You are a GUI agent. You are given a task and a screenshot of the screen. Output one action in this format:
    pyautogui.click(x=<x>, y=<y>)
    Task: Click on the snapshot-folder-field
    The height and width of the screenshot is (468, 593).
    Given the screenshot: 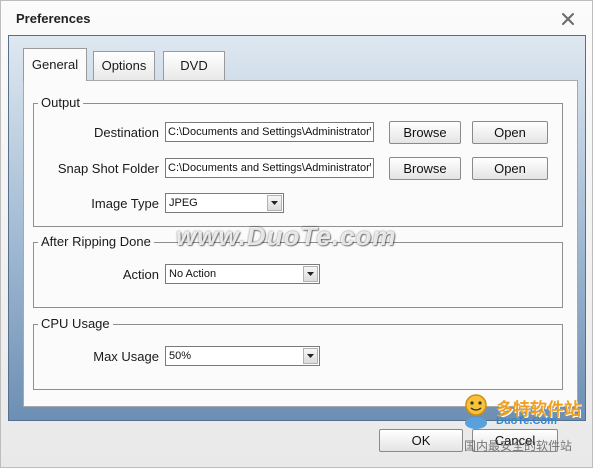 What is the action you would take?
    pyautogui.click(x=269, y=168)
    